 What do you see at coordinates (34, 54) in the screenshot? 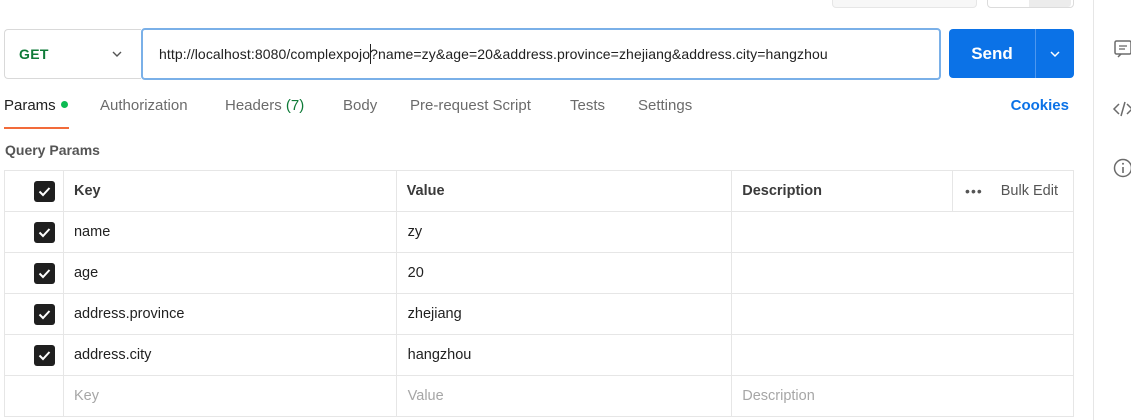
I see `method-label: GET` at bounding box center [34, 54].